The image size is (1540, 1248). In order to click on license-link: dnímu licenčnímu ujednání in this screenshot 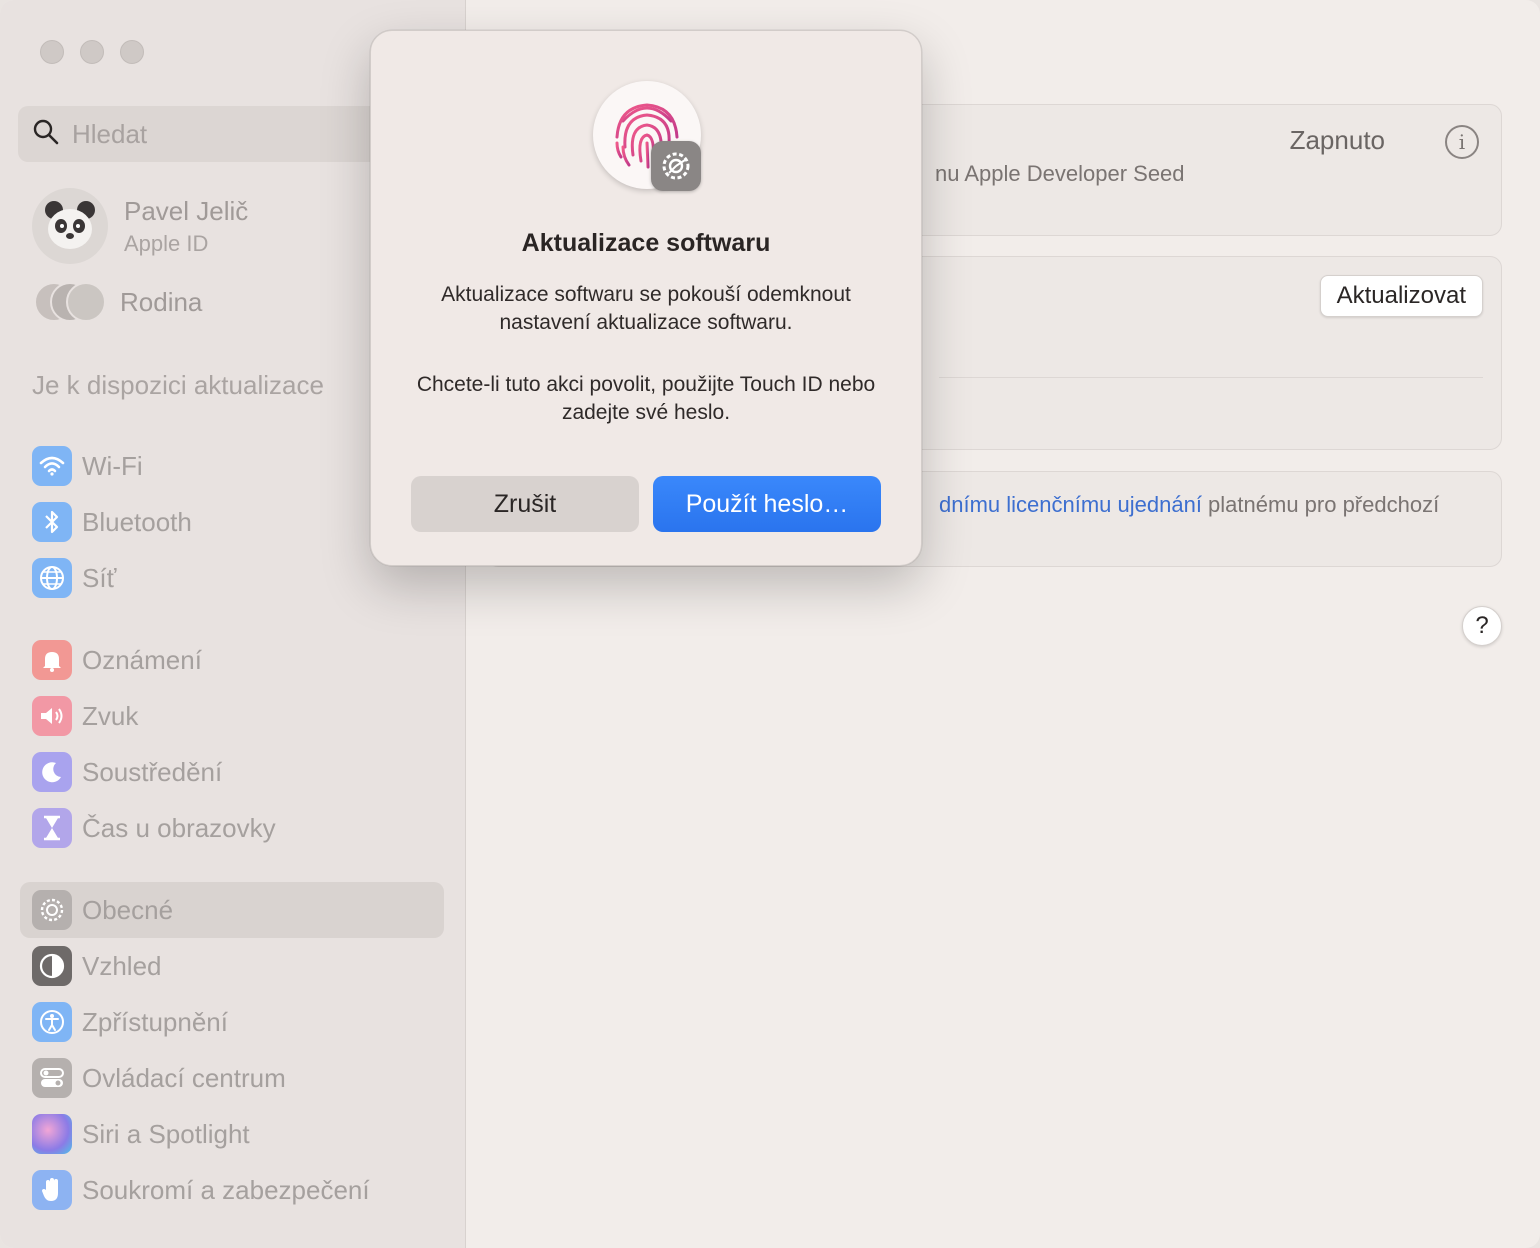, I will do `click(1070, 504)`.